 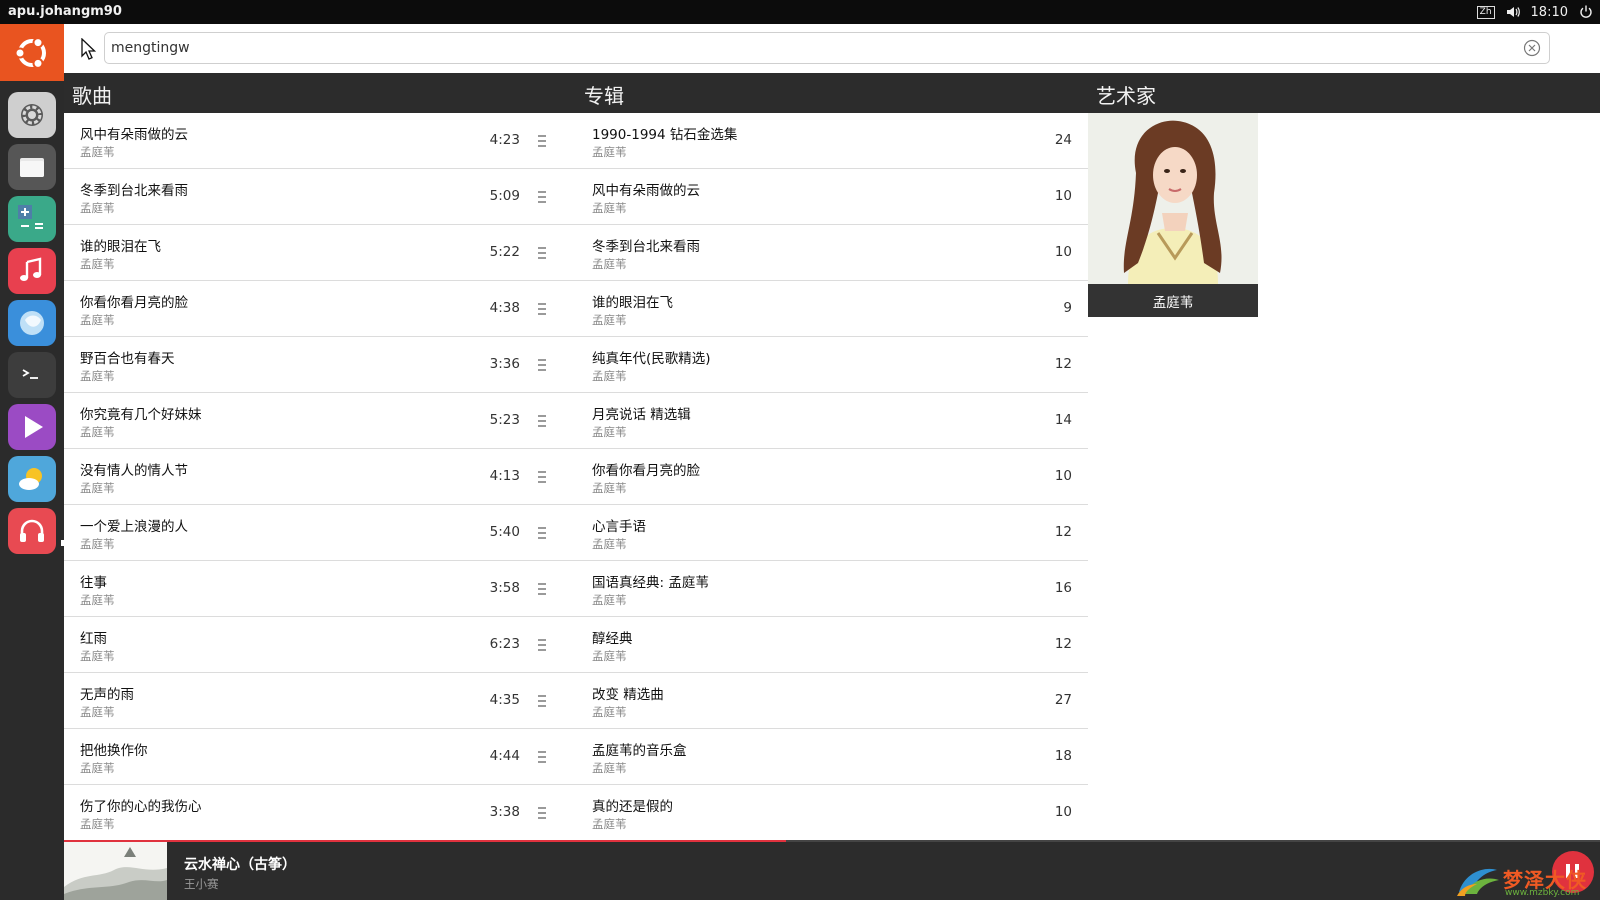 I want to click on launcher-media-player, so click(x=32, y=427).